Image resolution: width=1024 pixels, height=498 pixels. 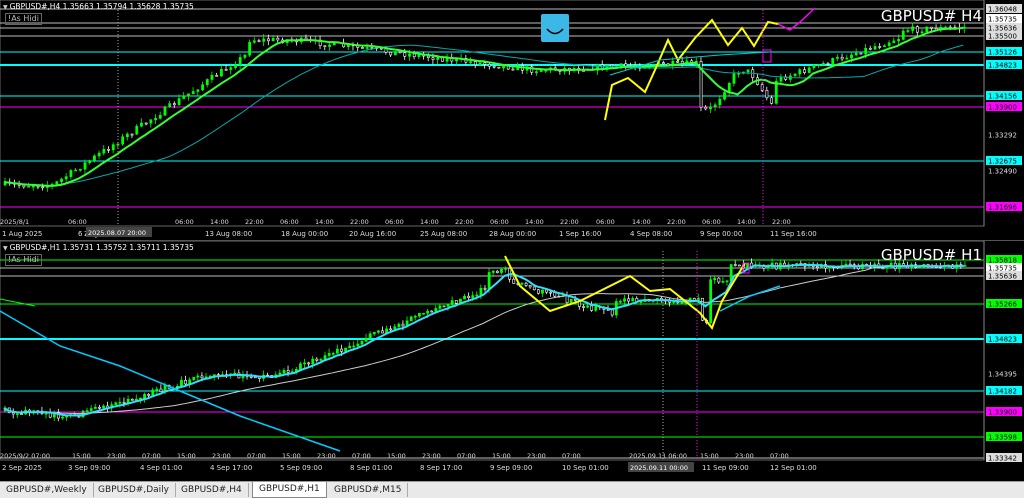 What do you see at coordinates (431, 456) in the screenshot?
I see `time-label-inner: 23:00` at bounding box center [431, 456].